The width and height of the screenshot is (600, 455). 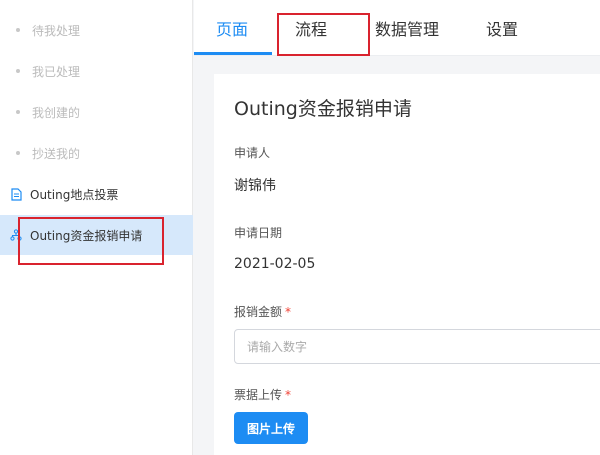 What do you see at coordinates (96, 30) in the screenshot?
I see `sidebar-item-pending: 待我处理` at bounding box center [96, 30].